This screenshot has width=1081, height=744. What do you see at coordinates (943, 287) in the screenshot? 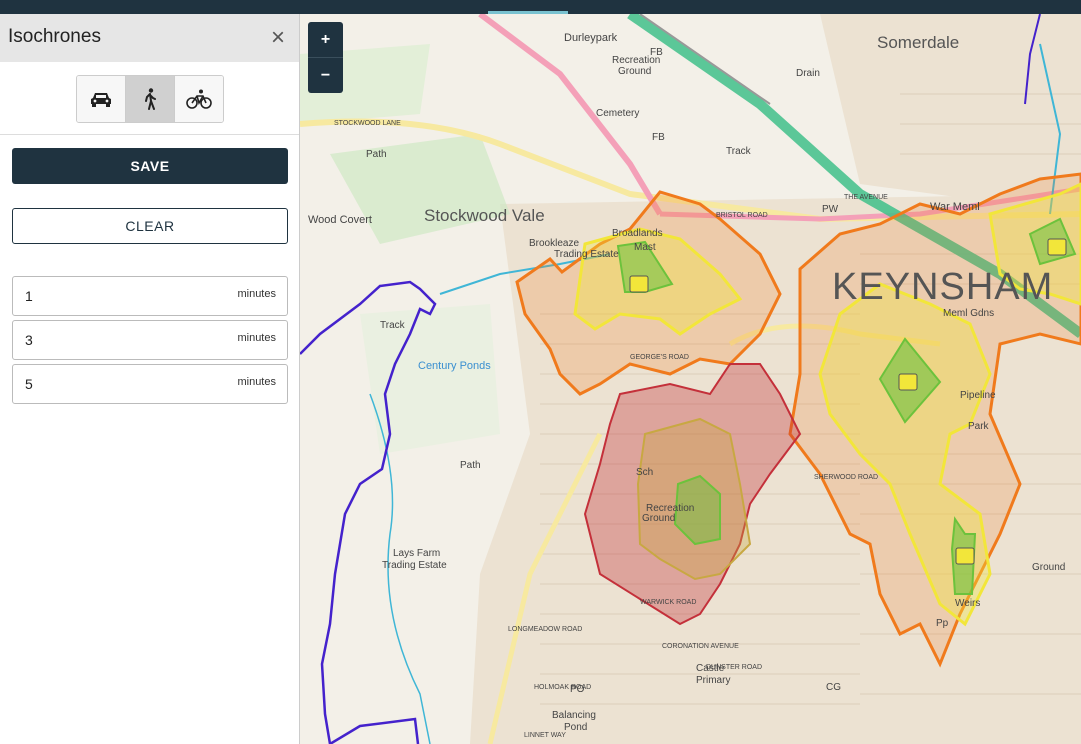
I see `map-label-keynsham: KEYNSHAM` at bounding box center [943, 287].